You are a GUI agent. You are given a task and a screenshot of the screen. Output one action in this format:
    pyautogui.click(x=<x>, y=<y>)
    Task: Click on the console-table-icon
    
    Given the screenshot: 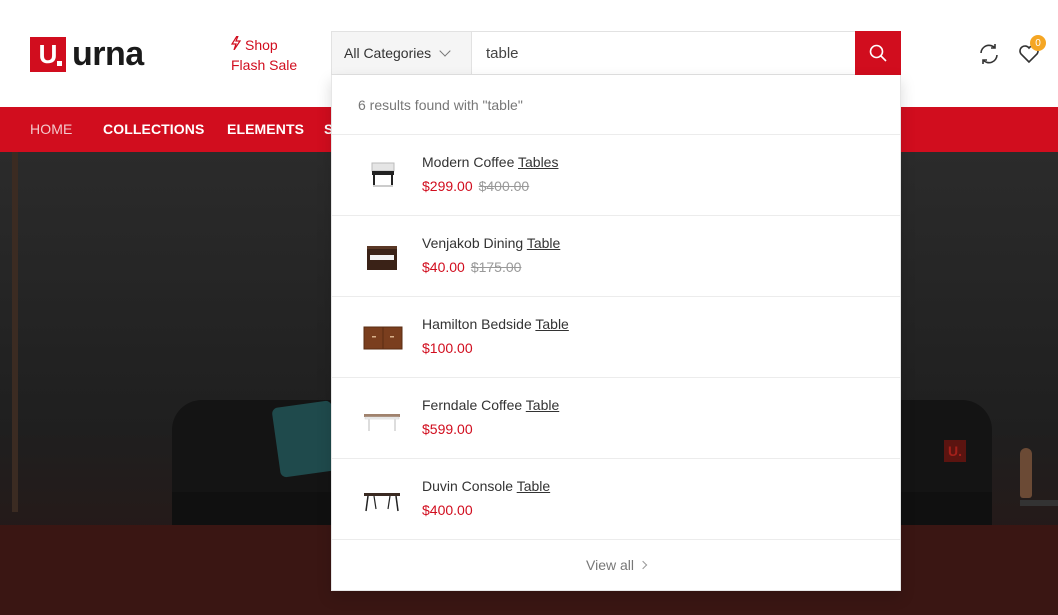 What is the action you would take?
    pyautogui.click(x=382, y=502)
    